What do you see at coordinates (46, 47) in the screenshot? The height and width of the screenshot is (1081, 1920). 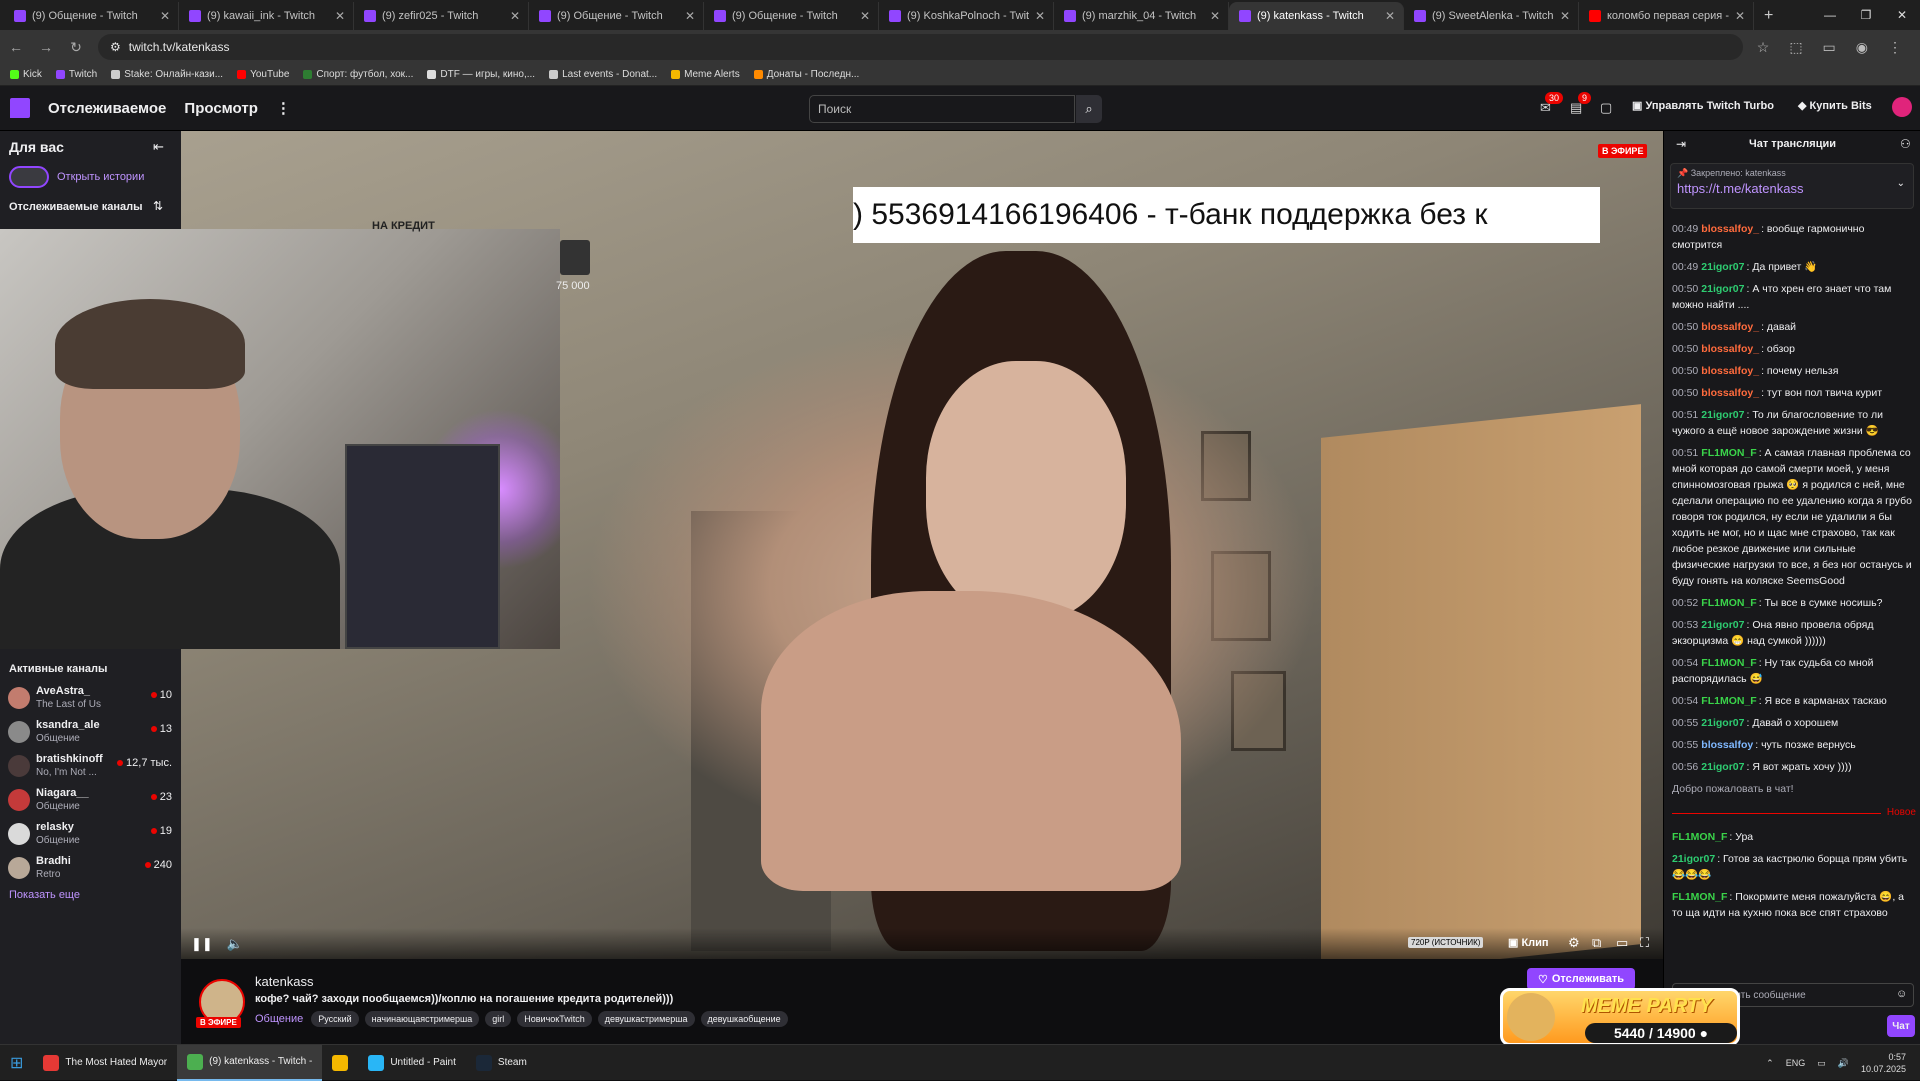 I see `forward-icon: →` at bounding box center [46, 47].